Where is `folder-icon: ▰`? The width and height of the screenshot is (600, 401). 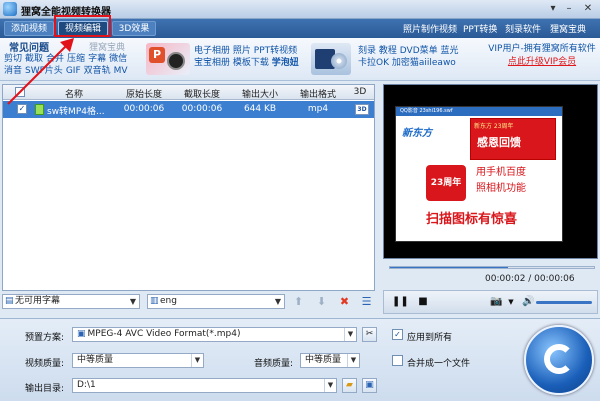 folder-icon: ▰ is located at coordinates (349, 385).